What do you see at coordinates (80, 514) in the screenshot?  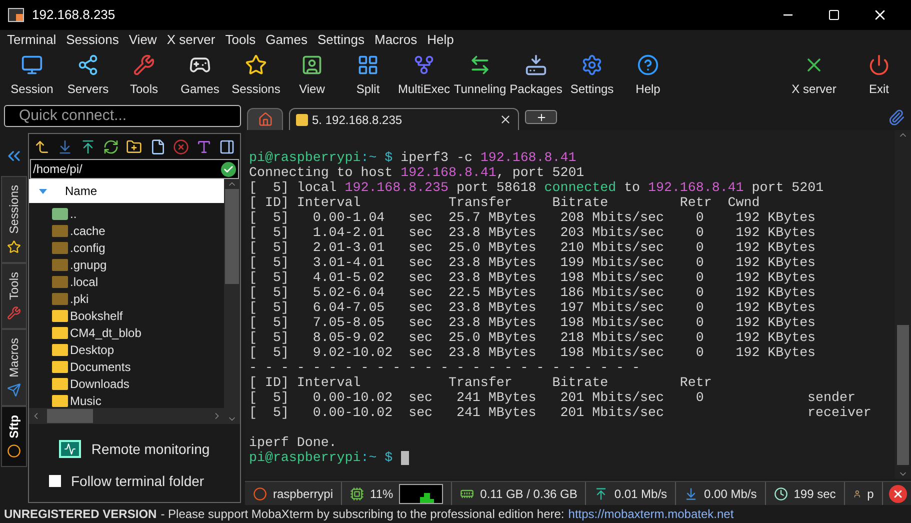 I see `unregistered-label: UNREGISTERED VERSION` at bounding box center [80, 514].